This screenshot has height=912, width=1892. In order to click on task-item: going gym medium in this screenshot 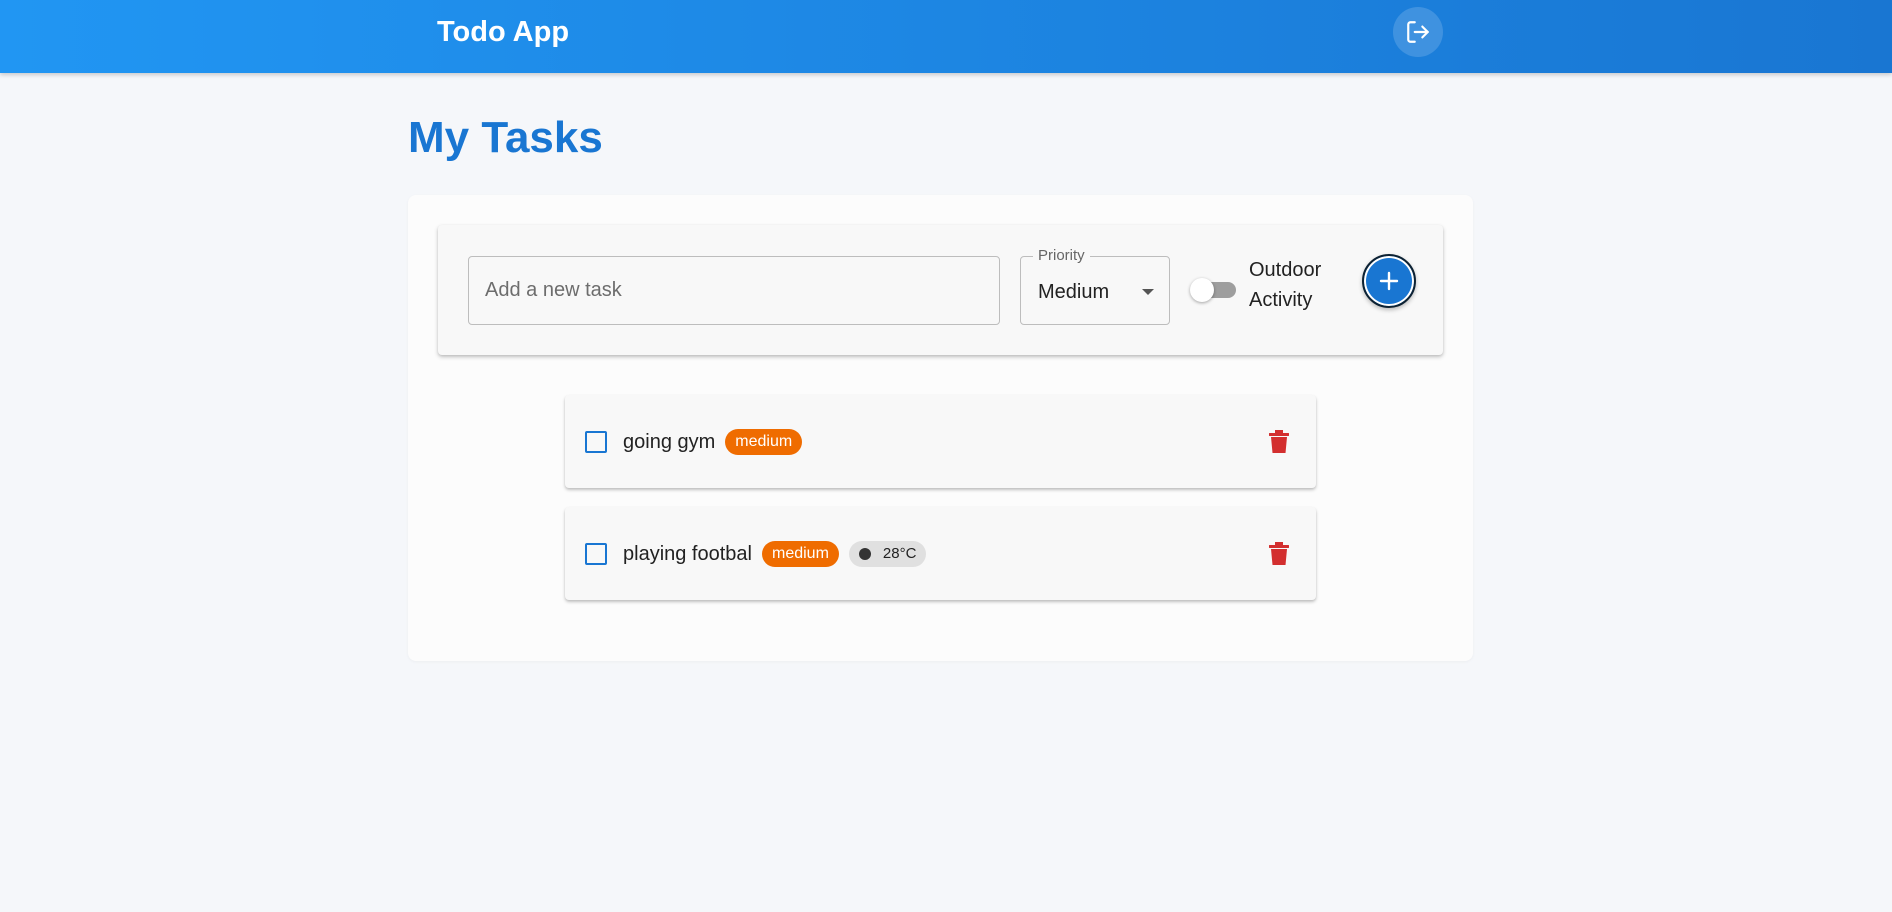, I will do `click(940, 441)`.